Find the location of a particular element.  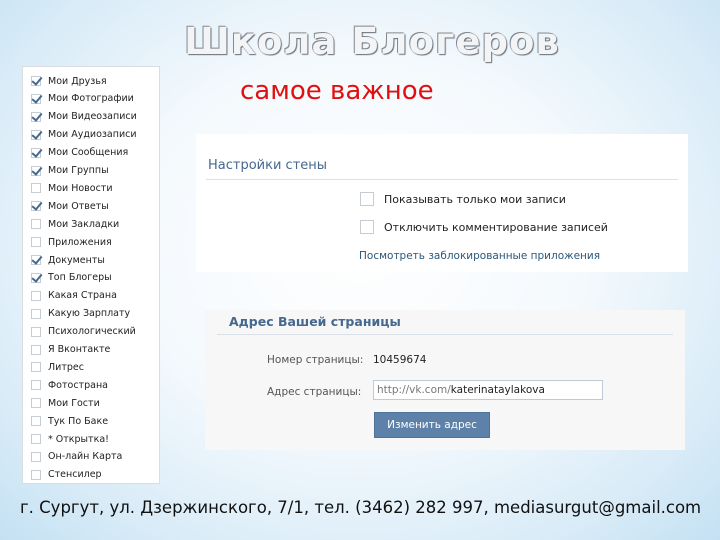

menu-item-label: Мои Видеозаписи is located at coordinates (92, 117).